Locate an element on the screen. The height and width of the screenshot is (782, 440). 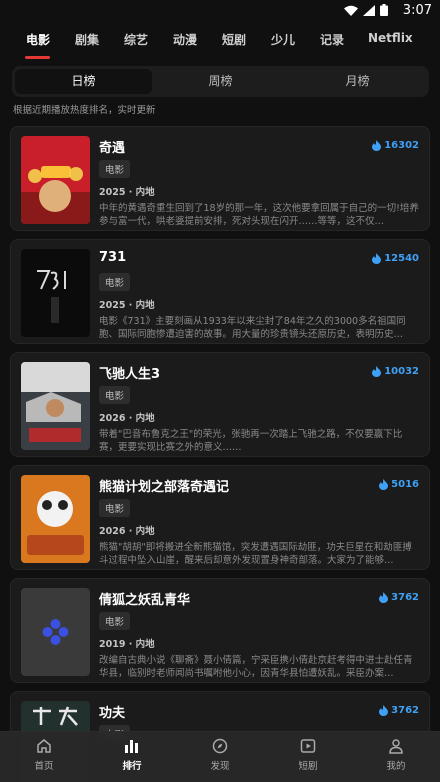
user-icon is located at coordinates (396, 746).